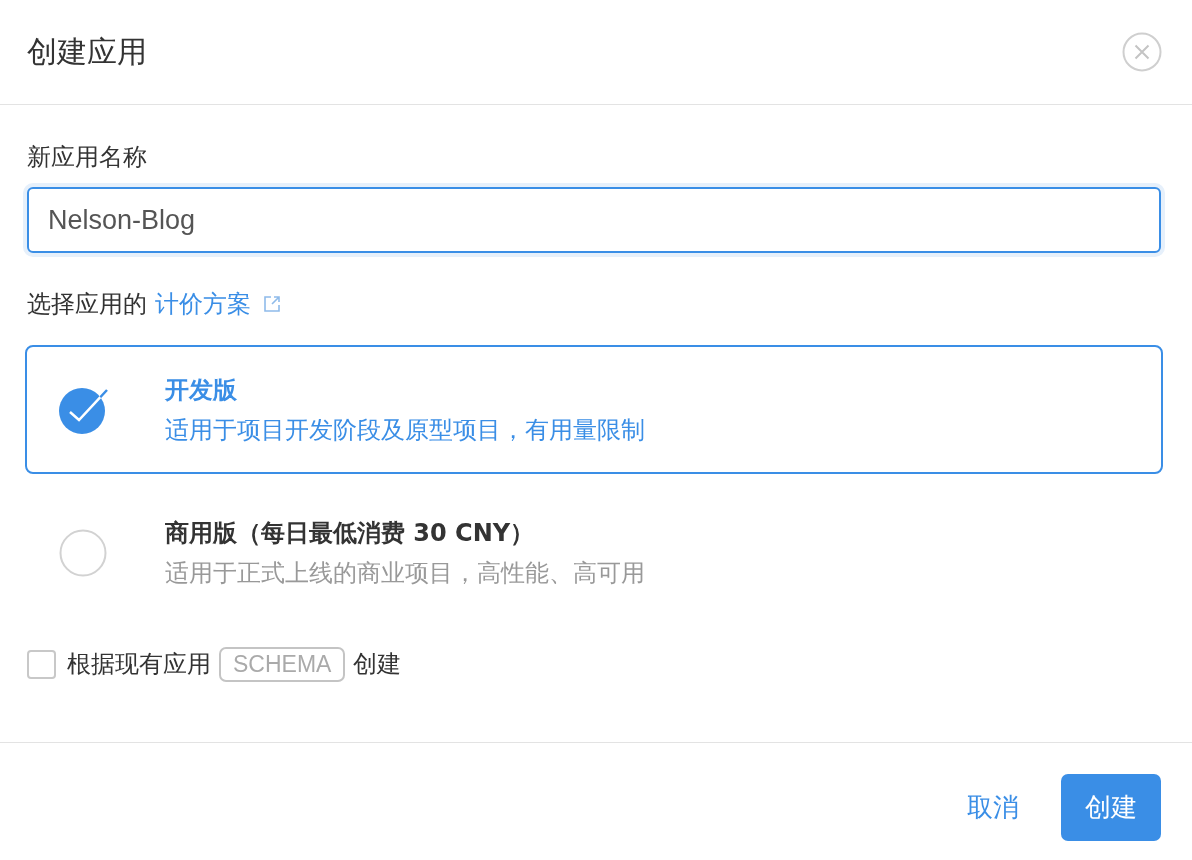  Describe the element at coordinates (405, 430) in the screenshot. I see `plan-description: 适用于项目开发阶段及原型项目，有用量限制` at that location.